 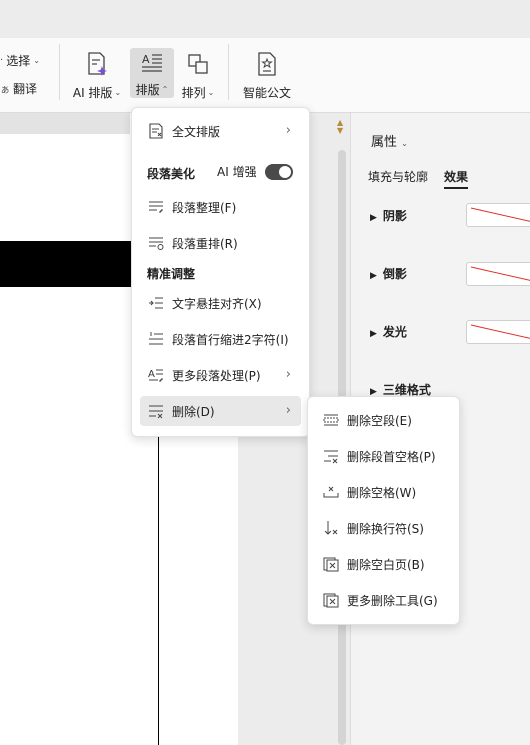 I want to click on more-delete-tools-icon, so click(x=331, y=600).